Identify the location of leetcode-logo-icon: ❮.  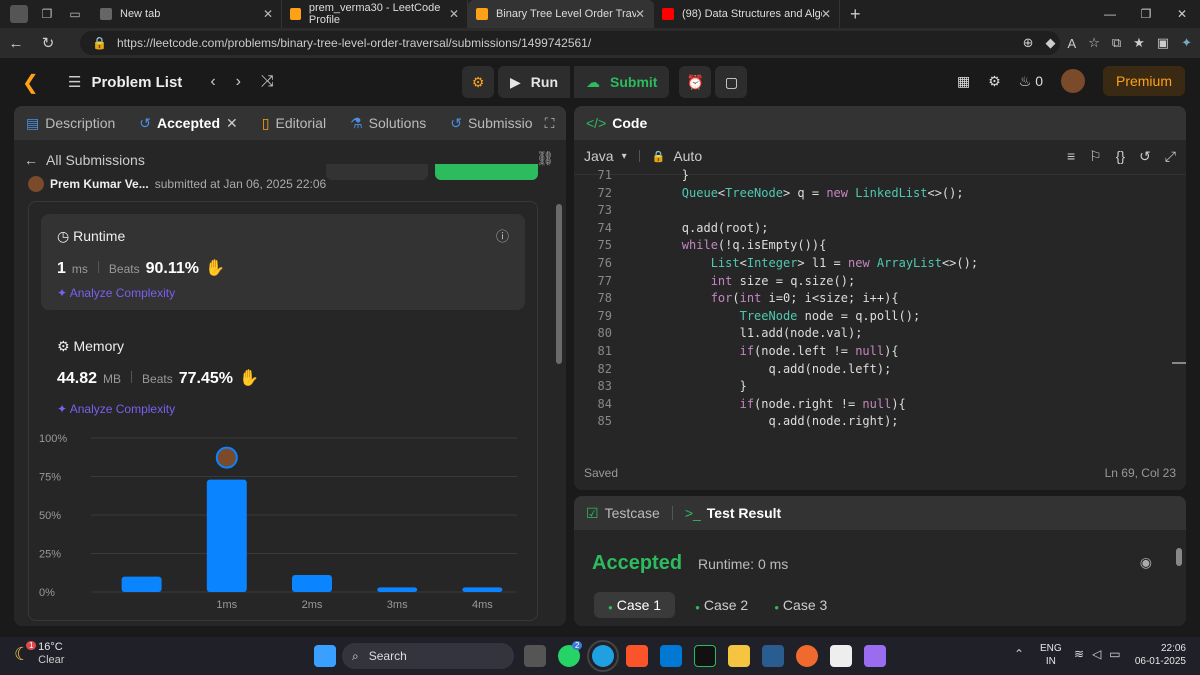
(34, 82).